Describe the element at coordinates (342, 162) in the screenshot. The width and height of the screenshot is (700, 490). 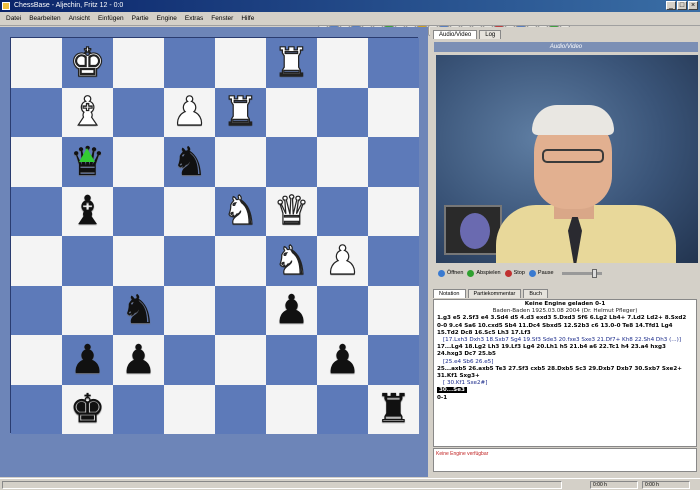
I see `square-g6` at that location.